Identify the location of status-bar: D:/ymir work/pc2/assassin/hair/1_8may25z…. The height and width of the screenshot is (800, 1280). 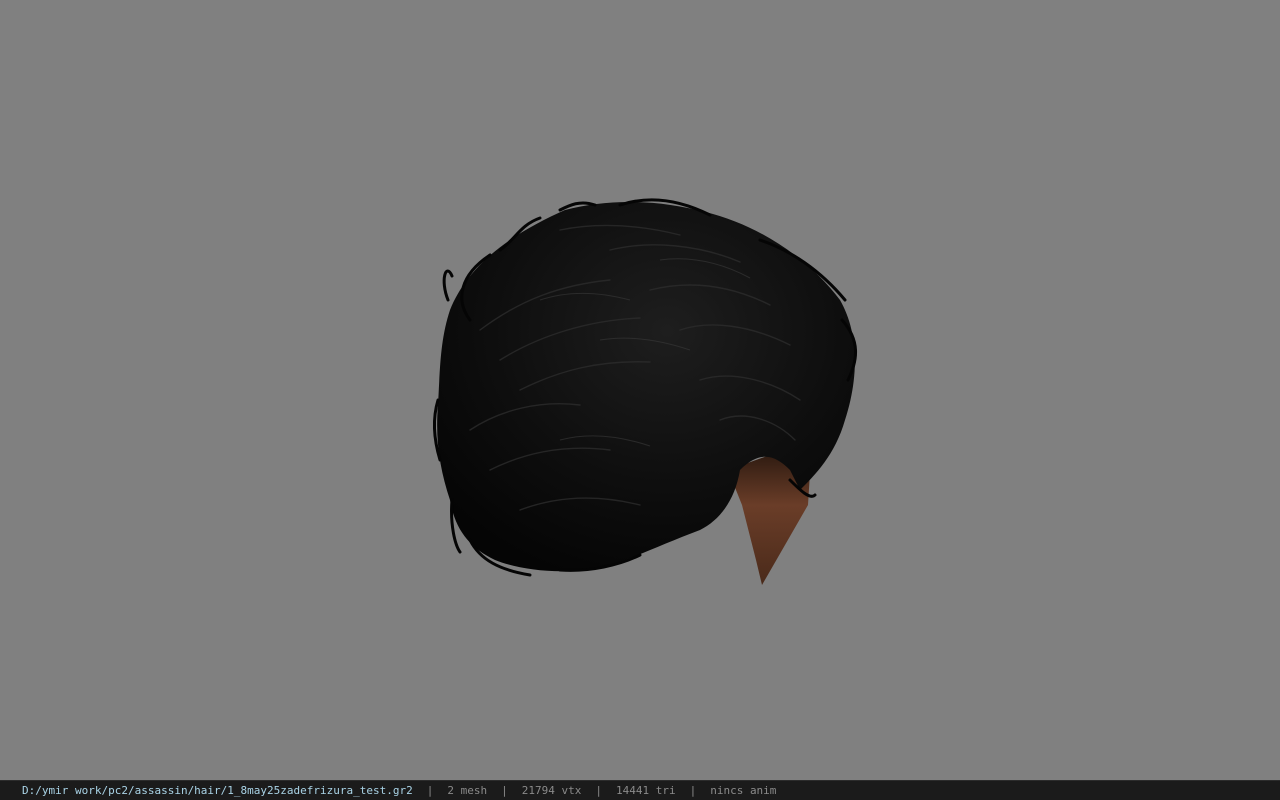
(640, 790).